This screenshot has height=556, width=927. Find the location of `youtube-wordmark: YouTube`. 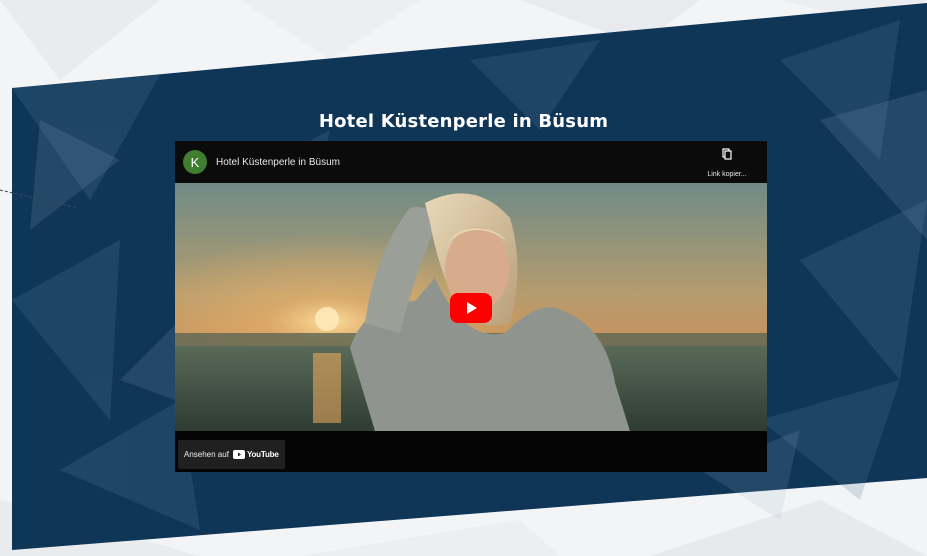

youtube-wordmark: YouTube is located at coordinates (262, 454).